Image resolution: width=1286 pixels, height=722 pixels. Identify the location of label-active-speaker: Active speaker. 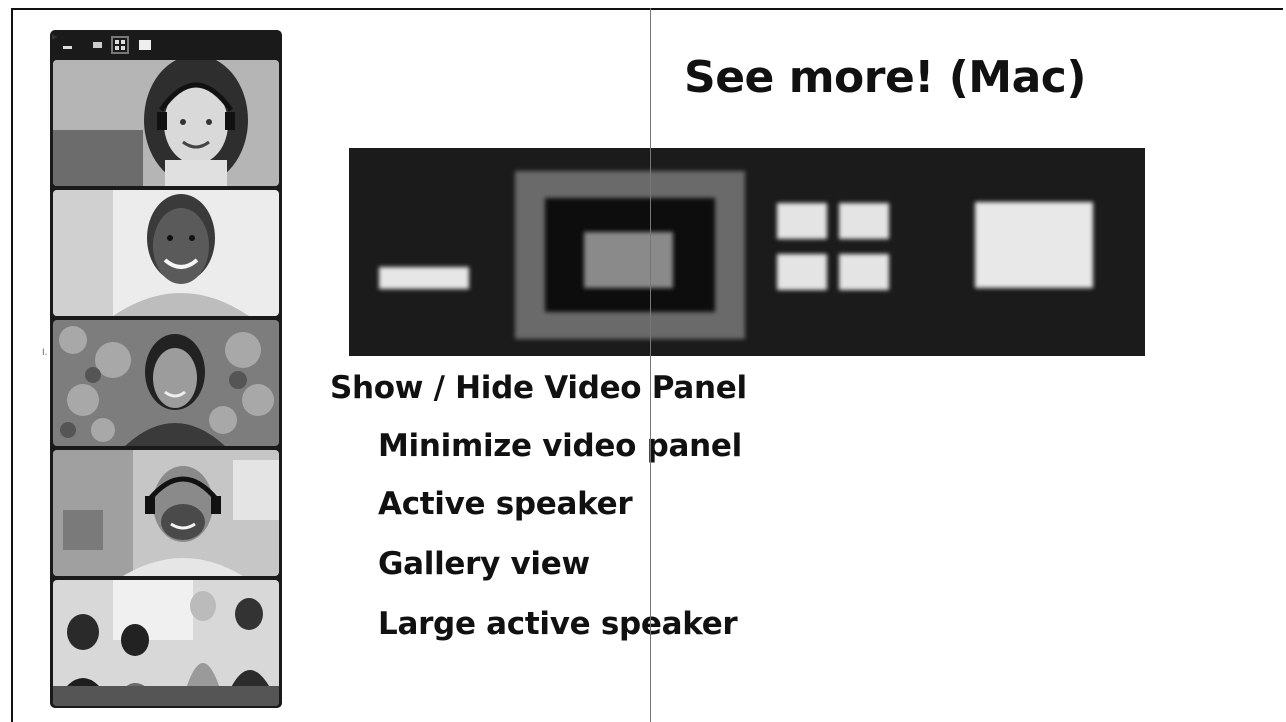
(505, 504).